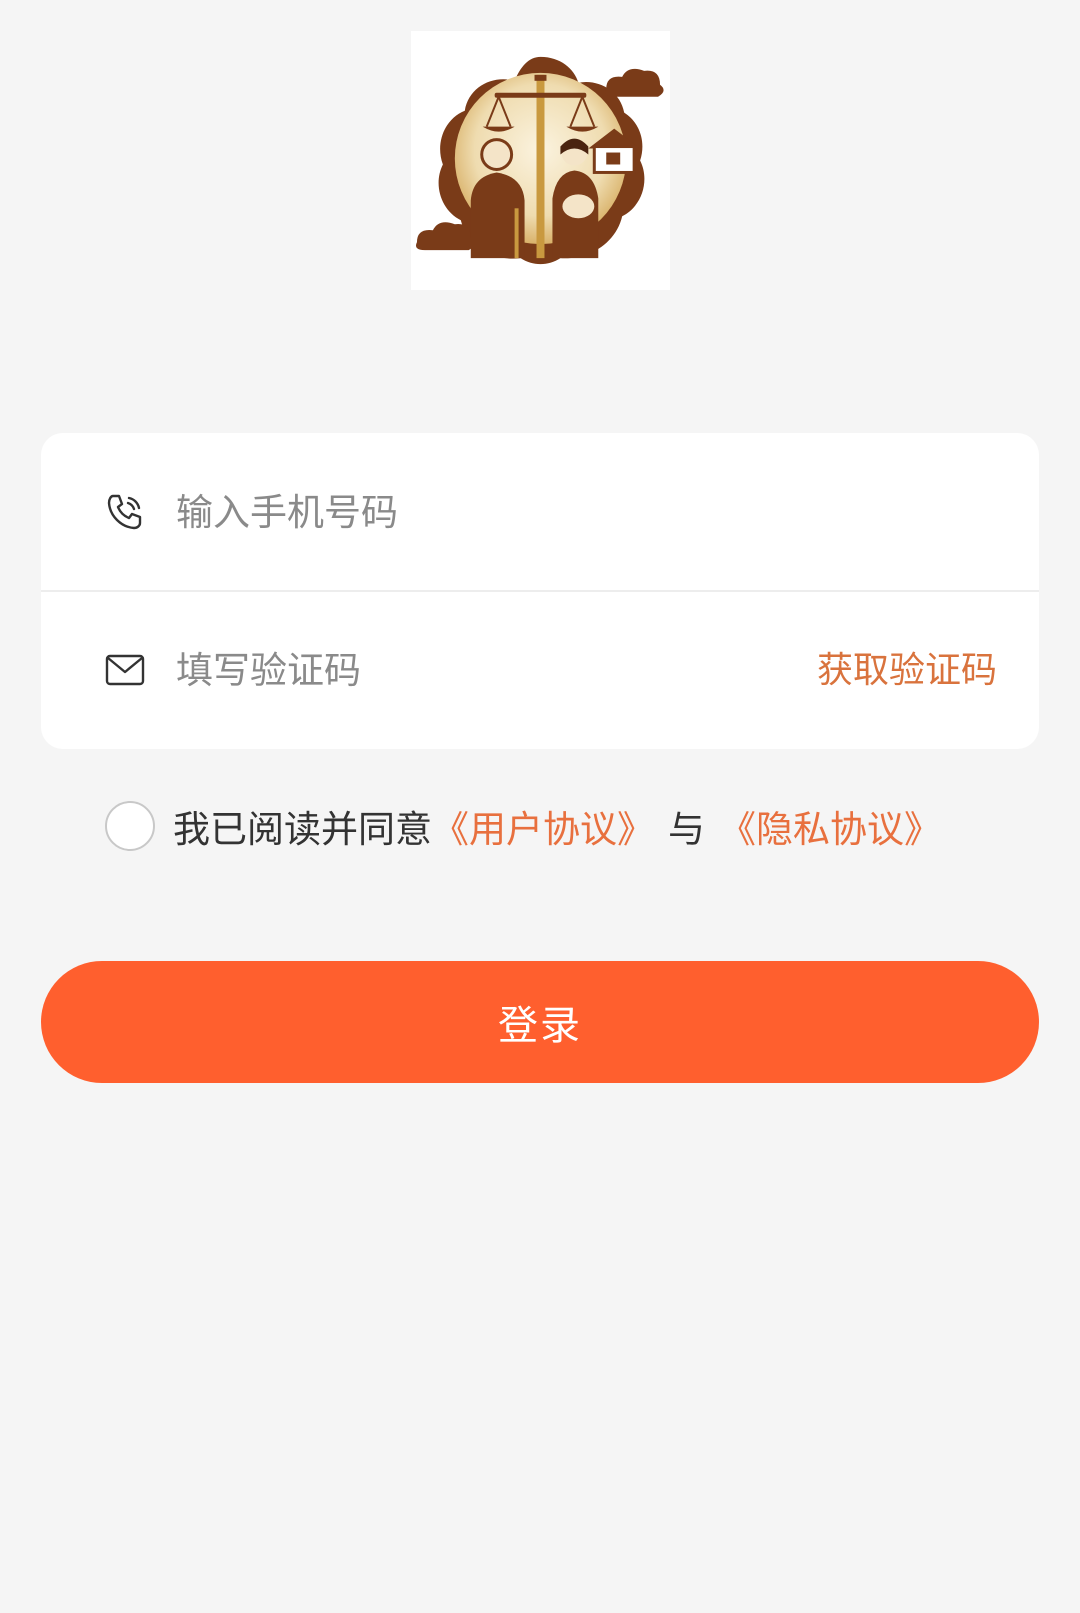  Describe the element at coordinates (302, 829) in the screenshot. I see `agreement-prefix: 我已阅读并同意` at that location.